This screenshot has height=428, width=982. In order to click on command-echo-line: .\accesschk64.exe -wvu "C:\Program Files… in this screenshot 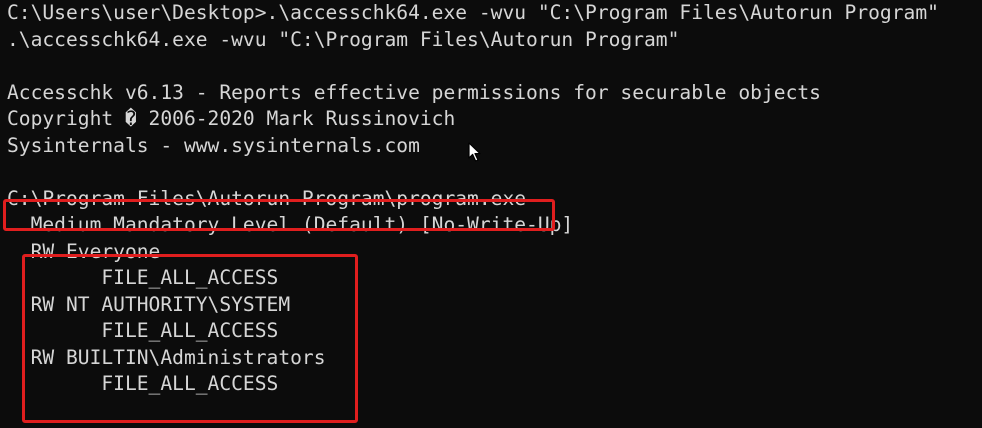, I will do `click(343, 39)`.